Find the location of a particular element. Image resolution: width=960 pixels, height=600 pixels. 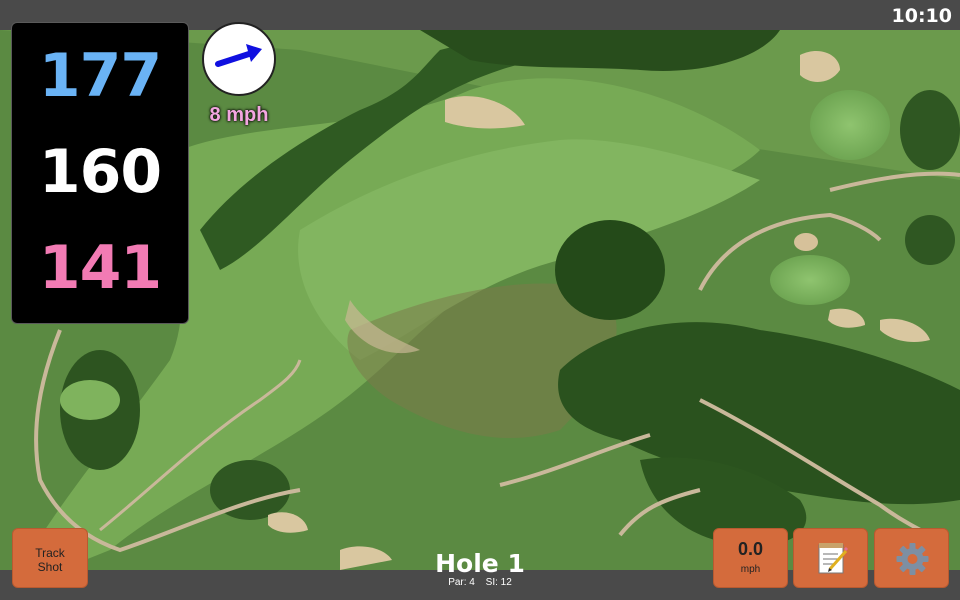

arrow-icon is located at coordinates (238, 55).